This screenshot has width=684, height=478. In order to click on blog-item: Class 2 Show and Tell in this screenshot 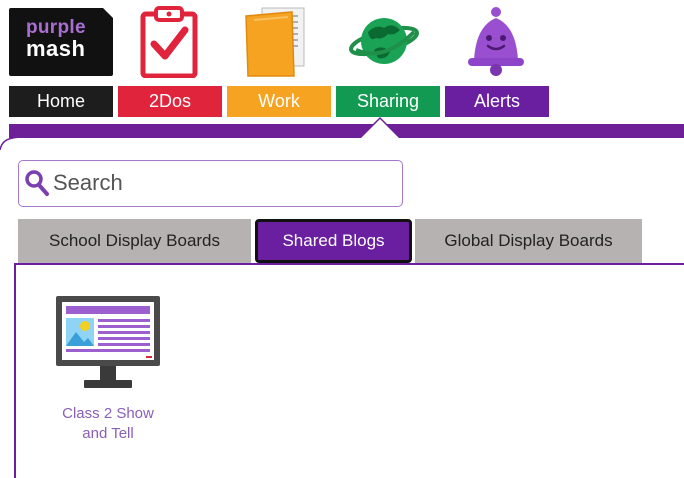, I will do `click(108, 371)`.